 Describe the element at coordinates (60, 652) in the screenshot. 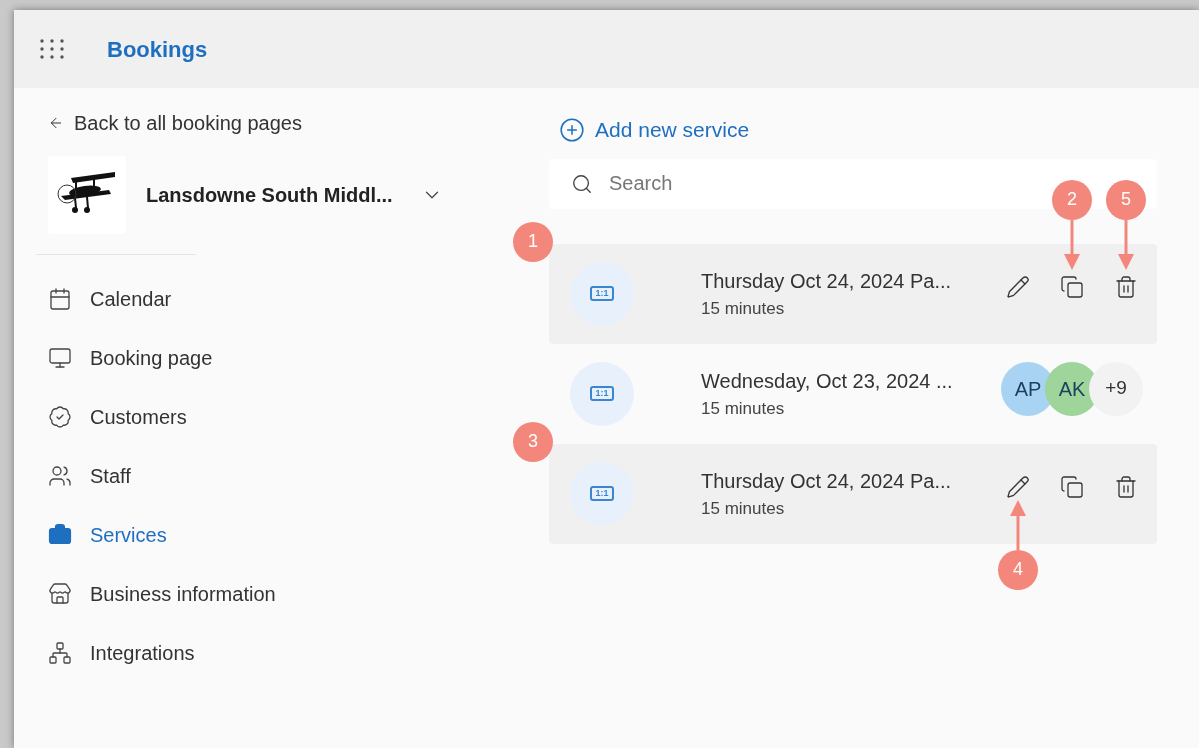

I see `network-icon` at that location.